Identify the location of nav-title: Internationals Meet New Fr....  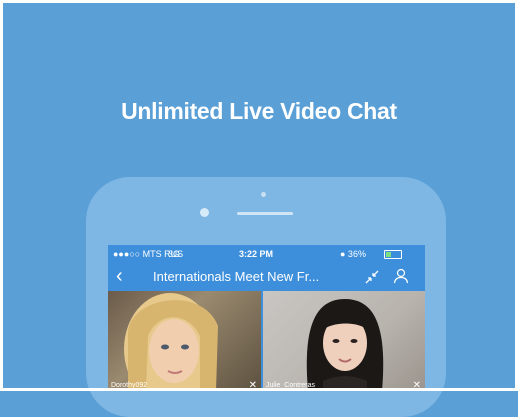
(236, 276).